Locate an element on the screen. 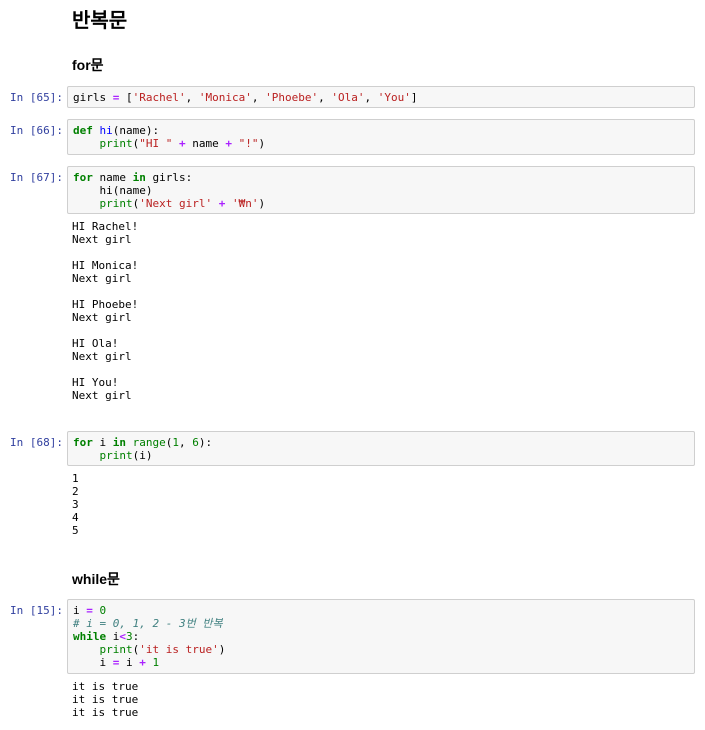  code-line: while i<3: is located at coordinates (383, 636).